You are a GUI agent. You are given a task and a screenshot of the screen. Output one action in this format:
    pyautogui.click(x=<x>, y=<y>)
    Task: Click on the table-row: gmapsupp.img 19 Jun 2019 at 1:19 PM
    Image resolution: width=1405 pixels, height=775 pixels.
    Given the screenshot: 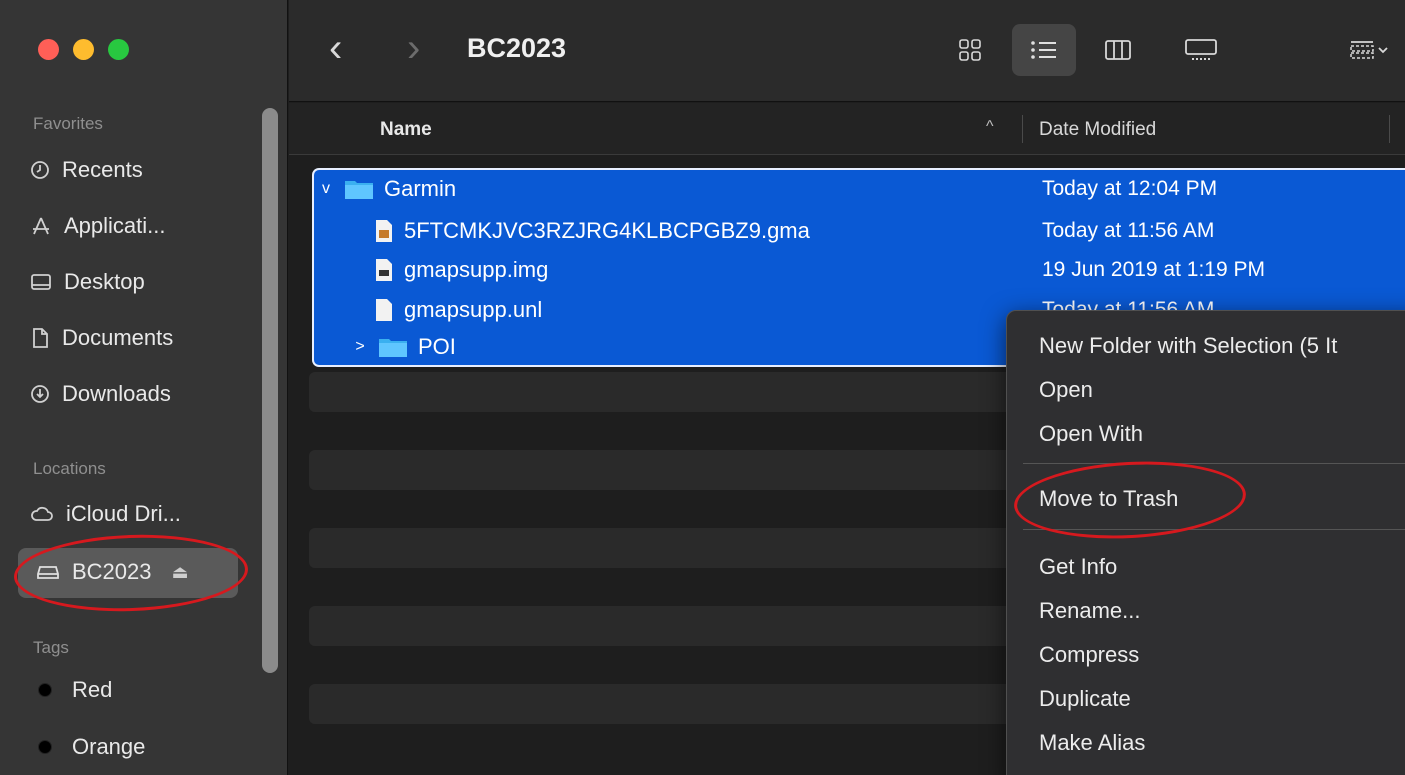 What is the action you would take?
    pyautogui.click(x=858, y=270)
    